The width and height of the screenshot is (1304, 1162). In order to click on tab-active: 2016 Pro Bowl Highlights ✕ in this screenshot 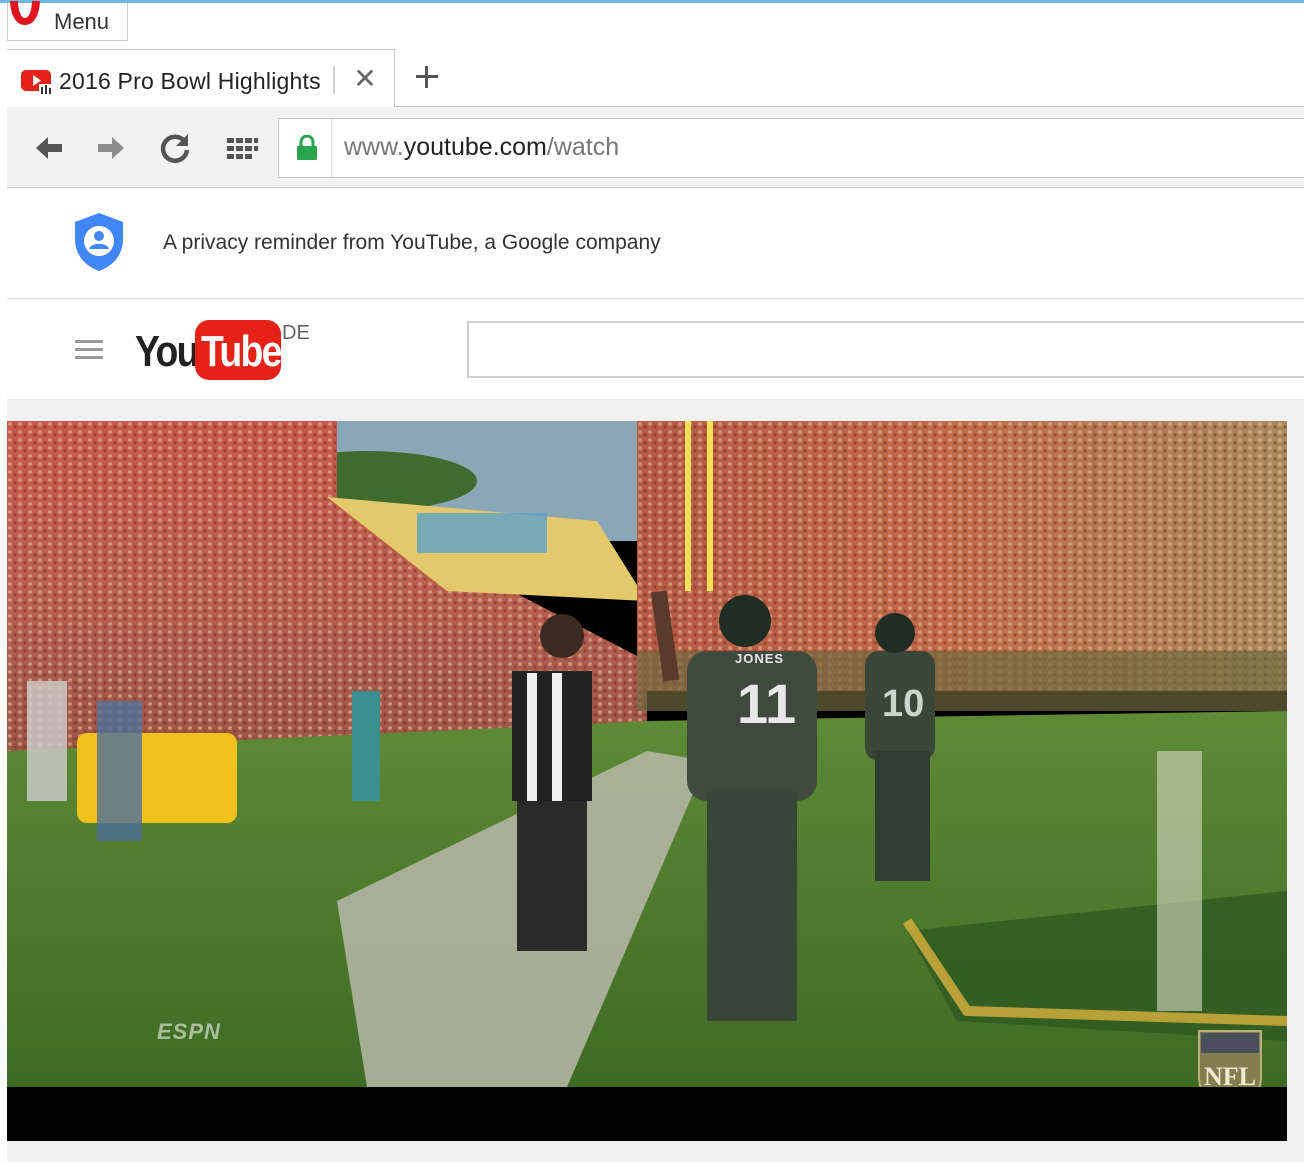, I will do `click(201, 78)`.